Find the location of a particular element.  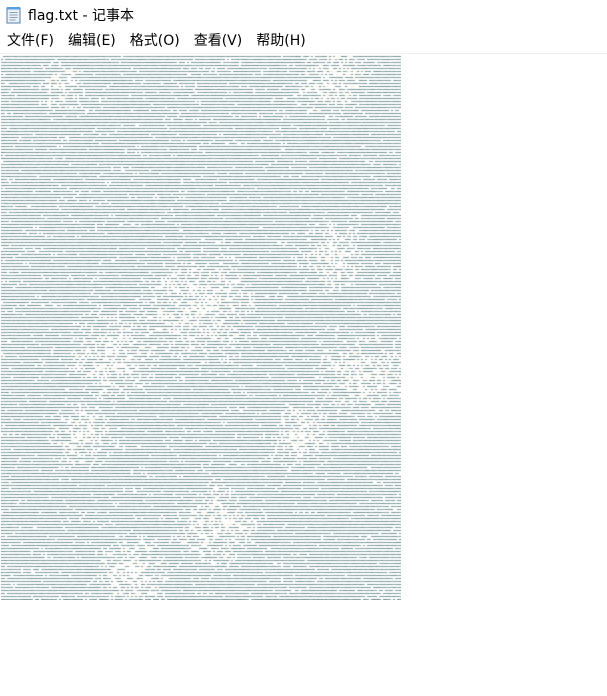

menu-view: 查看(V) is located at coordinates (218, 41).